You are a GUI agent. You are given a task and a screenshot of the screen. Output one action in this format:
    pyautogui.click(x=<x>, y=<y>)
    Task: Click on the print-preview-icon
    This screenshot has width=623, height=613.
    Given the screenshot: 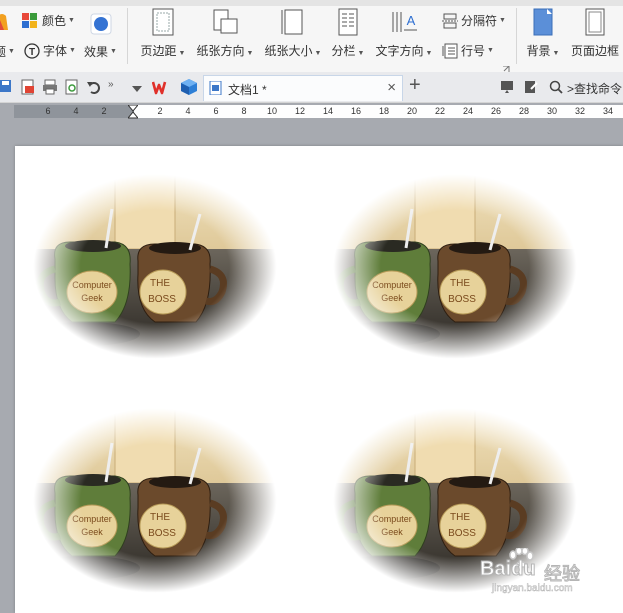 What is the action you would take?
    pyautogui.click(x=72, y=88)
    